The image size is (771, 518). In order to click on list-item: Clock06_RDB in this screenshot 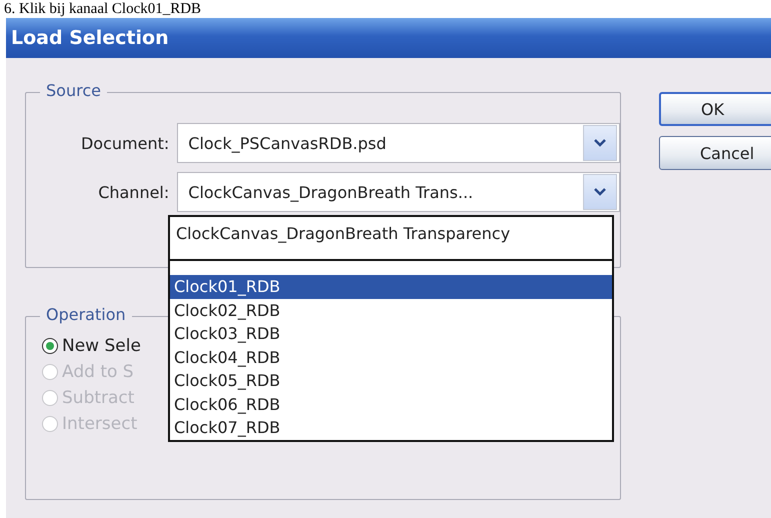, I will do `click(391, 404)`.